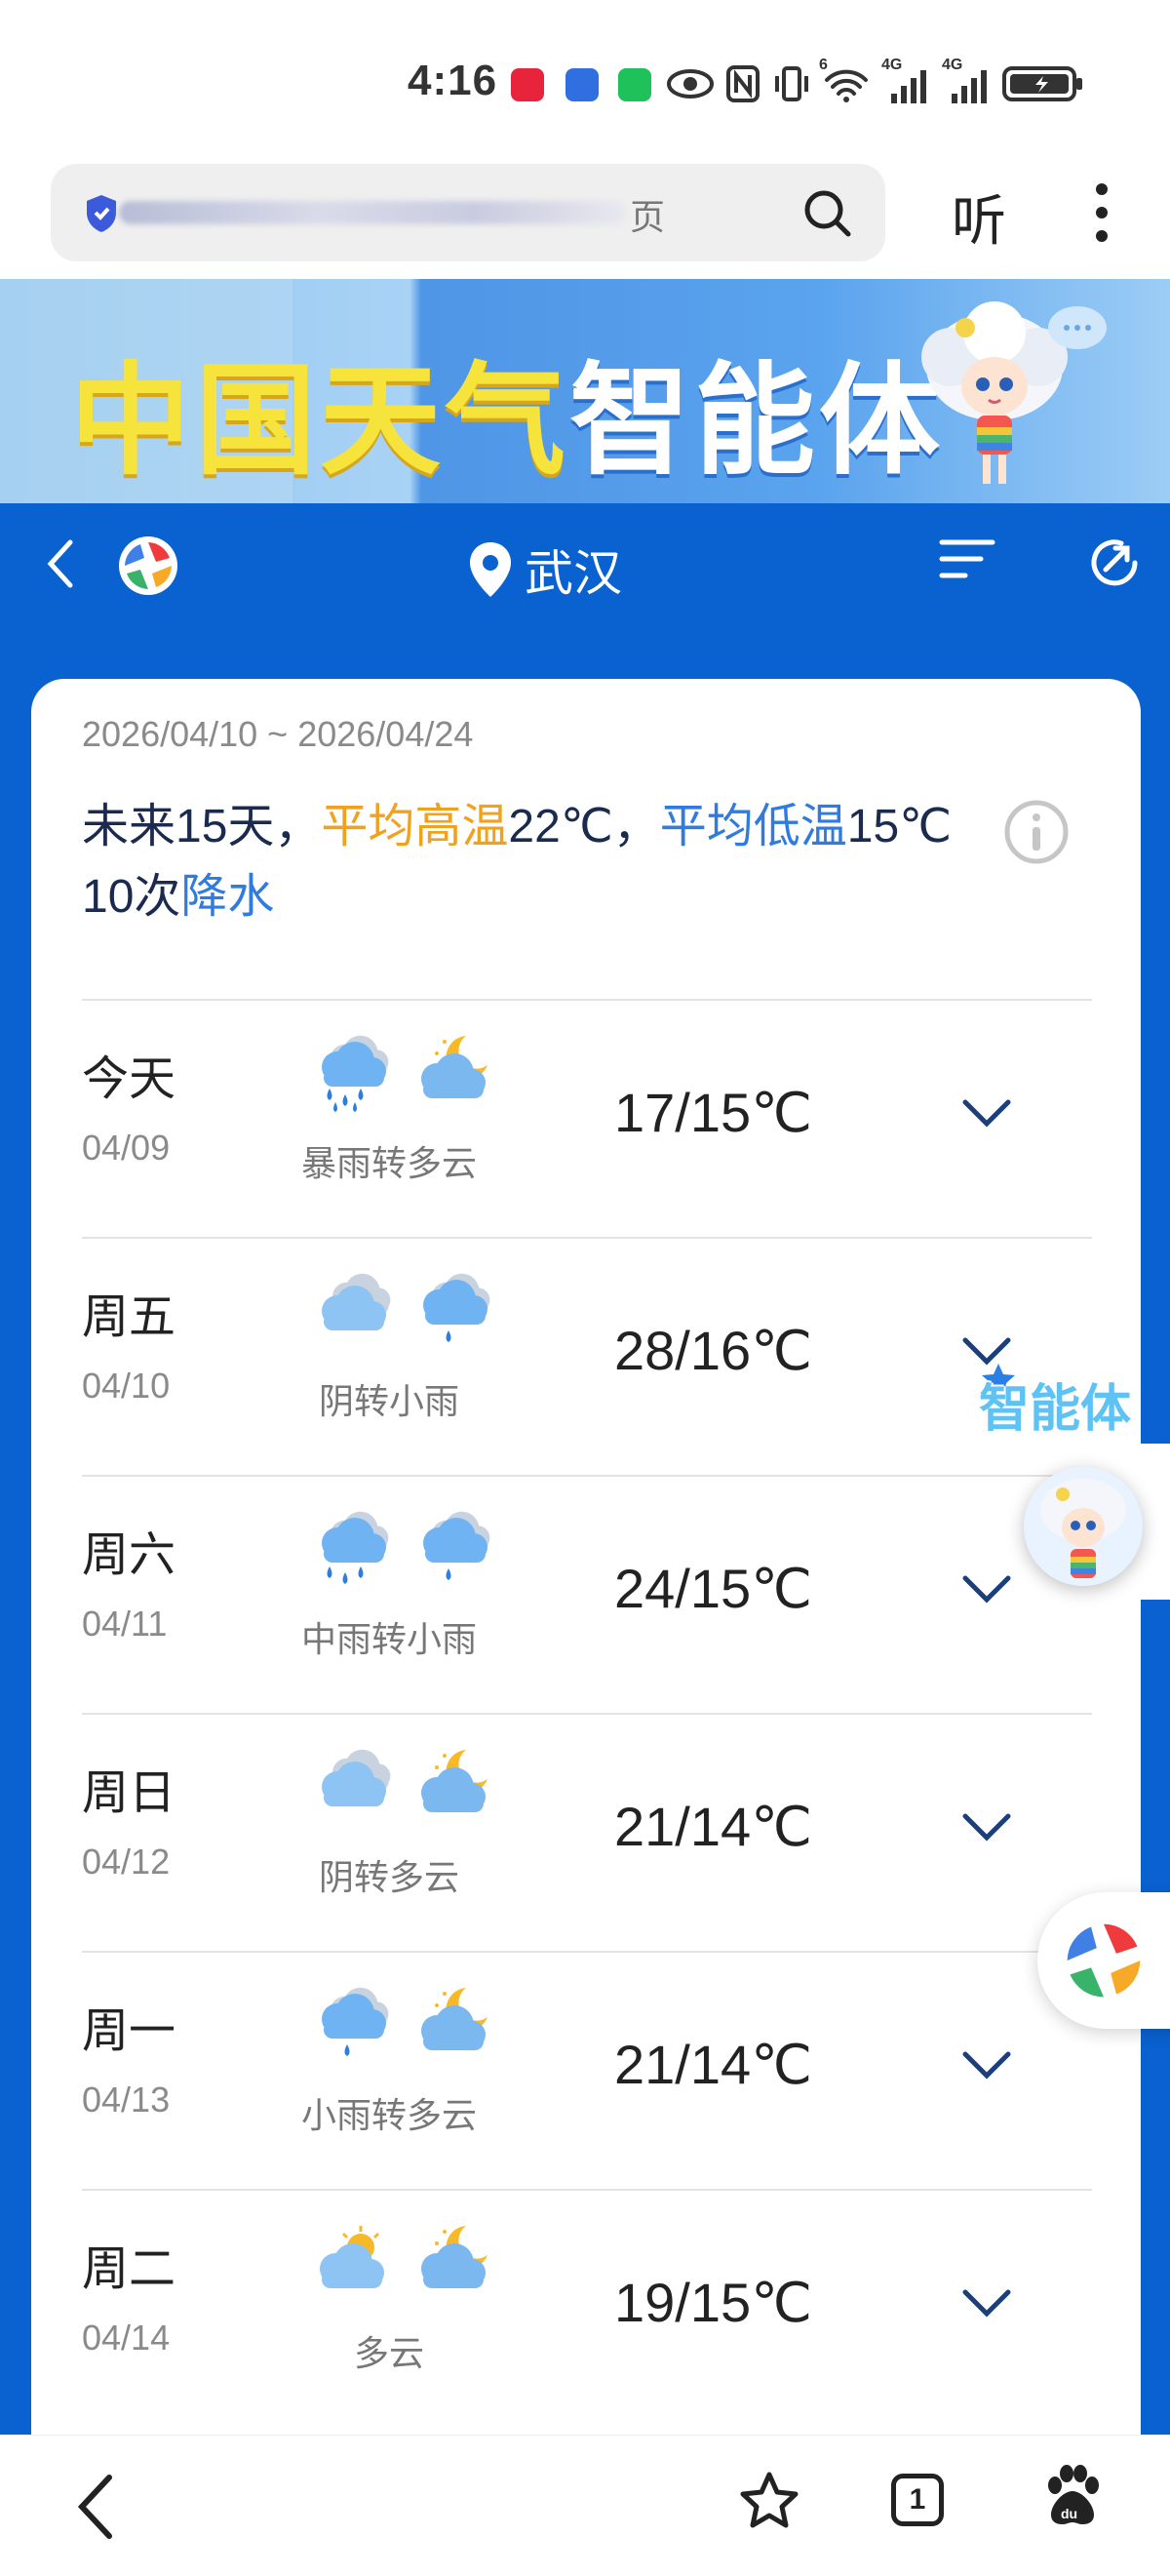 This screenshot has height=2576, width=1170. What do you see at coordinates (587, 2308) in the screenshot?
I see `forecast-row: 周二 04/14 多云 19/15℃` at bounding box center [587, 2308].